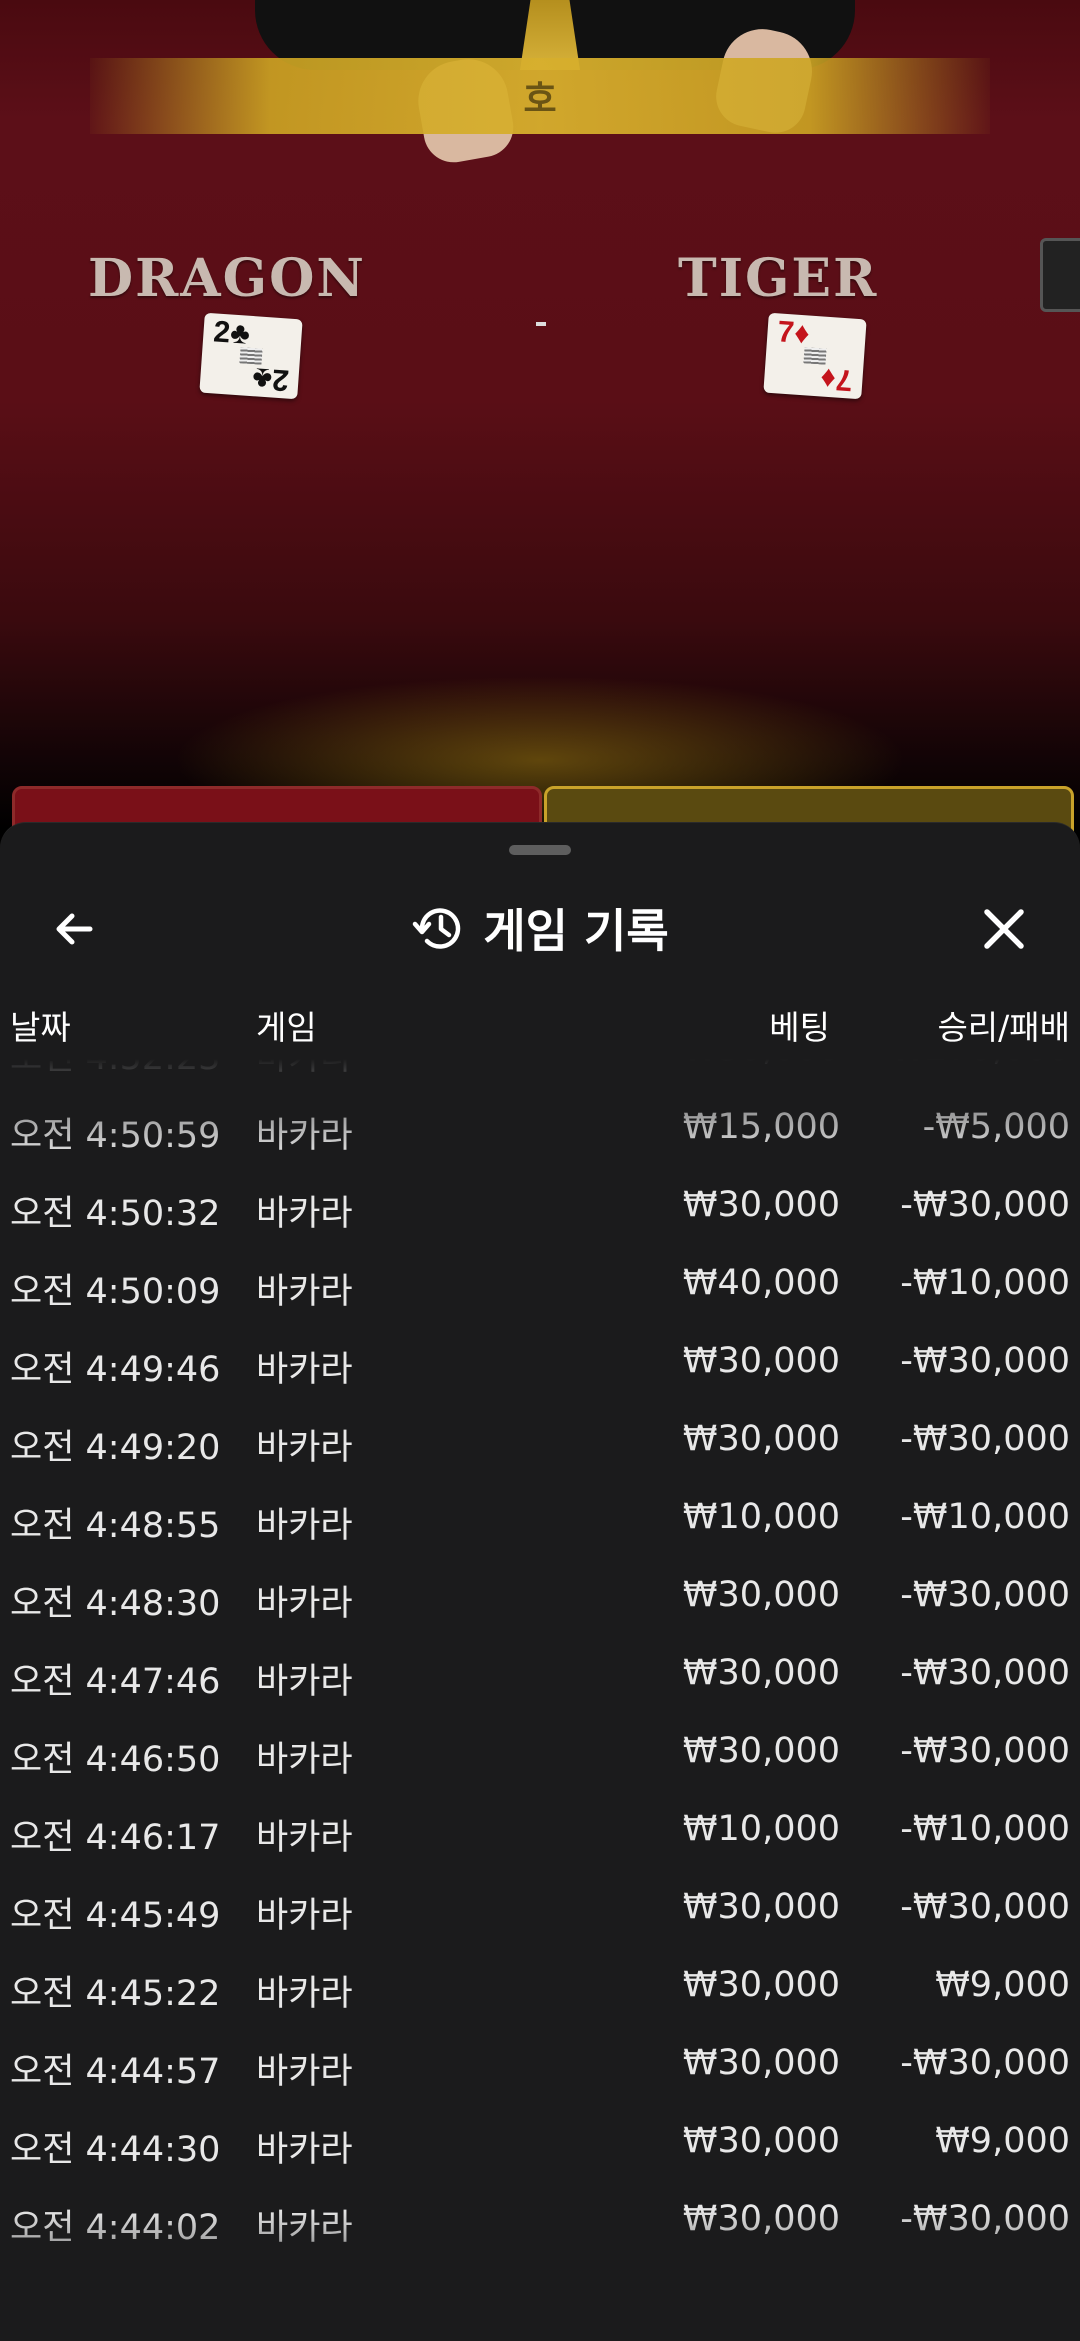 Image resolution: width=1080 pixels, height=2341 pixels. I want to click on table-row: 오전 4:50:09 바카라 ₩40,000 -₩10,000, so click(540, 1284).